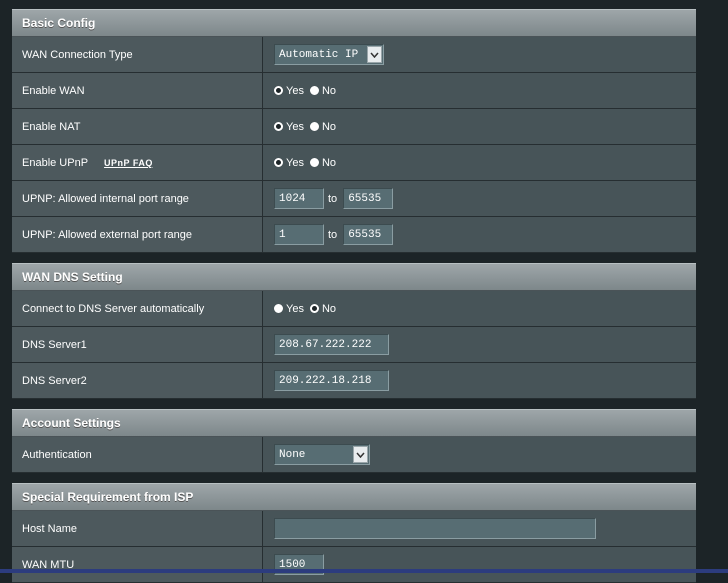 The image size is (728, 583). Describe the element at coordinates (137, 234) in the screenshot. I see `upnp-external-range-label: UPNP: Allowed external port range` at that location.